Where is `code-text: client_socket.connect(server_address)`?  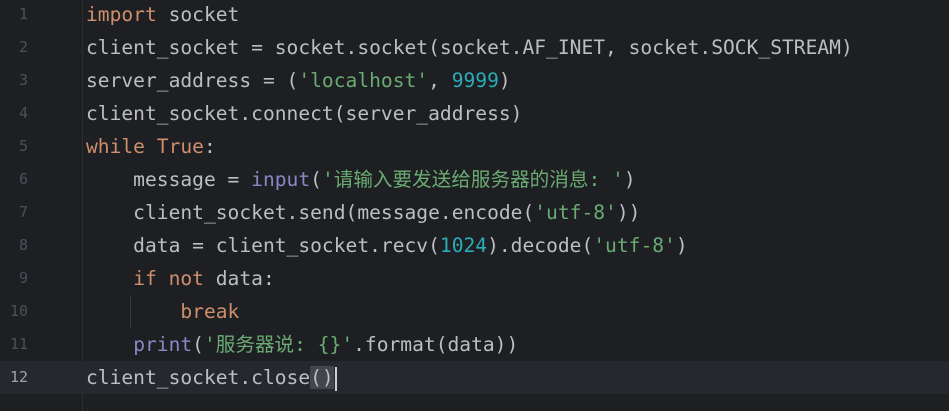
code-text: client_socket.connect(server_address) is located at coordinates (304, 113).